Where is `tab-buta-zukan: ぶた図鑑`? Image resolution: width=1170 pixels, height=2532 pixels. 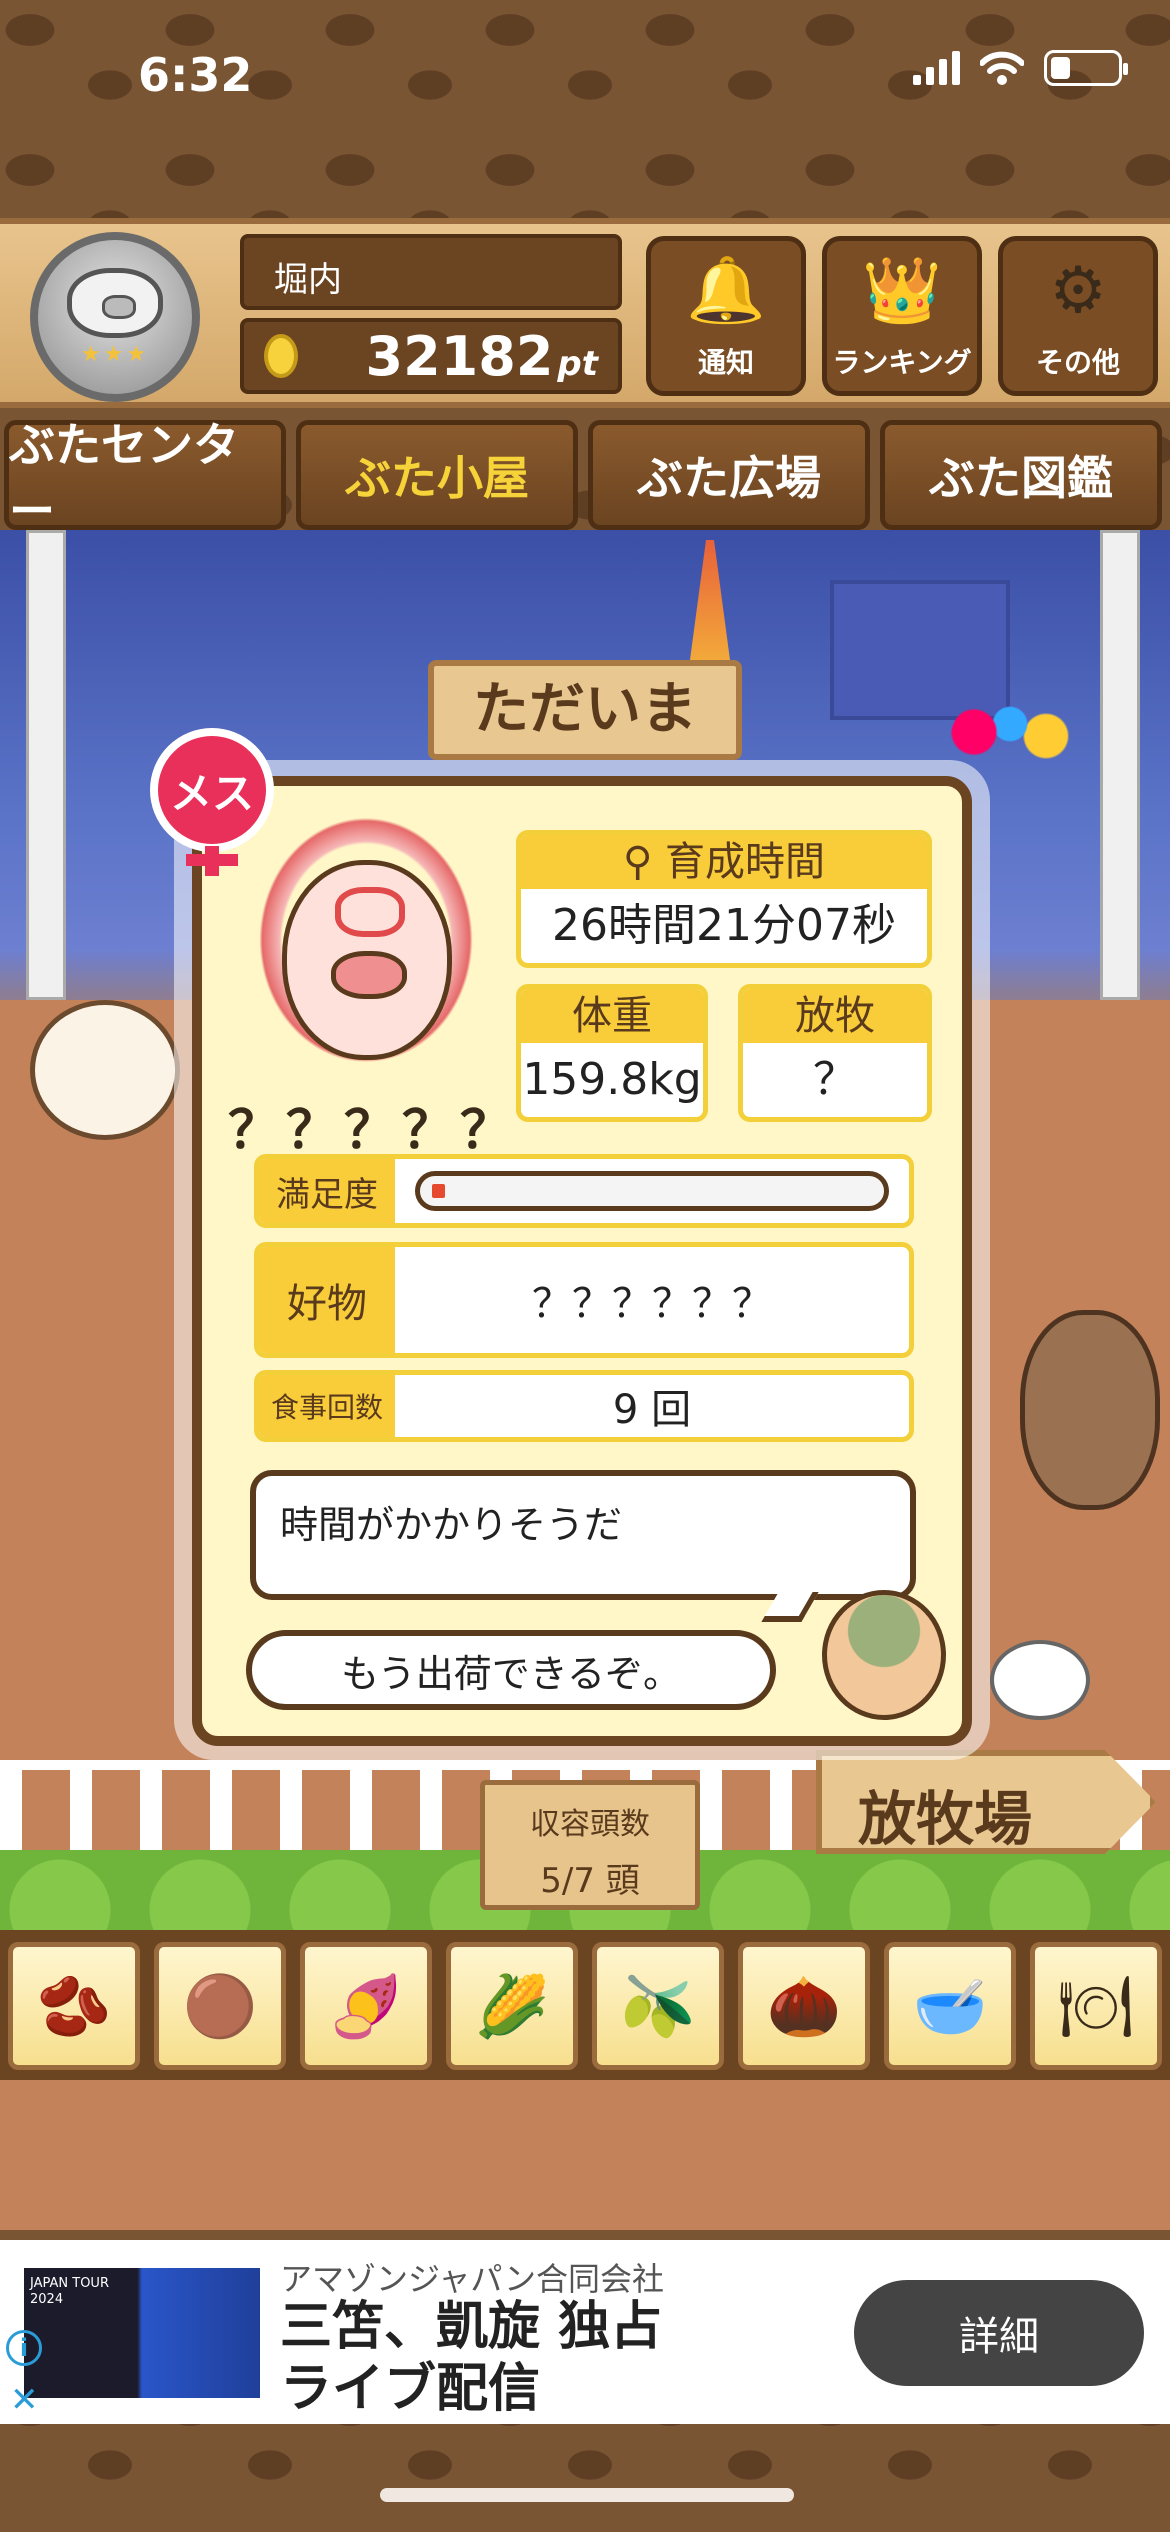
tab-buta-zukan: ぶた図鑑 is located at coordinates (1021, 475).